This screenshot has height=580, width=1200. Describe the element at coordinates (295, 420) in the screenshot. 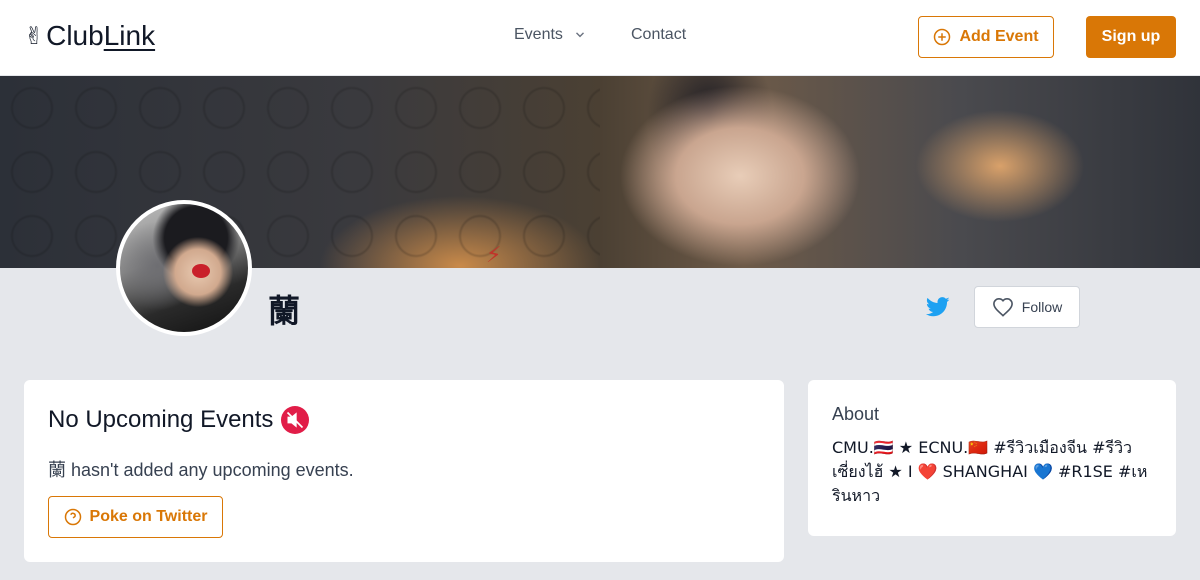

I see `muted-speaker-icon` at that location.